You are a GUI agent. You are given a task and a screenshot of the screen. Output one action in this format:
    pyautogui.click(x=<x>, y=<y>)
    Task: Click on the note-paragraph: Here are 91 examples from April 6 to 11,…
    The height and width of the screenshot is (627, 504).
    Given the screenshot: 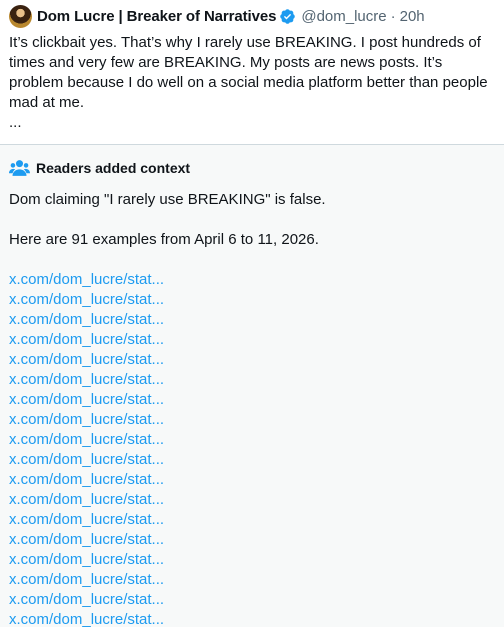 What is the action you would take?
    pyautogui.click(x=164, y=239)
    